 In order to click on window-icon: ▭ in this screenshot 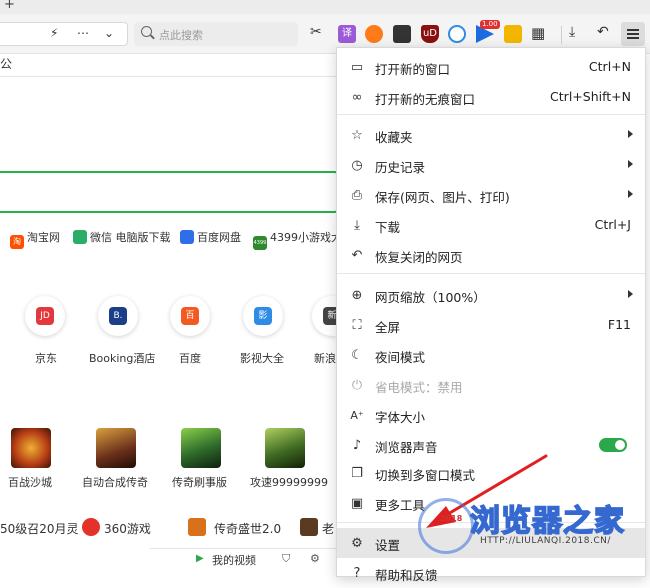, I will do `click(357, 67)`.